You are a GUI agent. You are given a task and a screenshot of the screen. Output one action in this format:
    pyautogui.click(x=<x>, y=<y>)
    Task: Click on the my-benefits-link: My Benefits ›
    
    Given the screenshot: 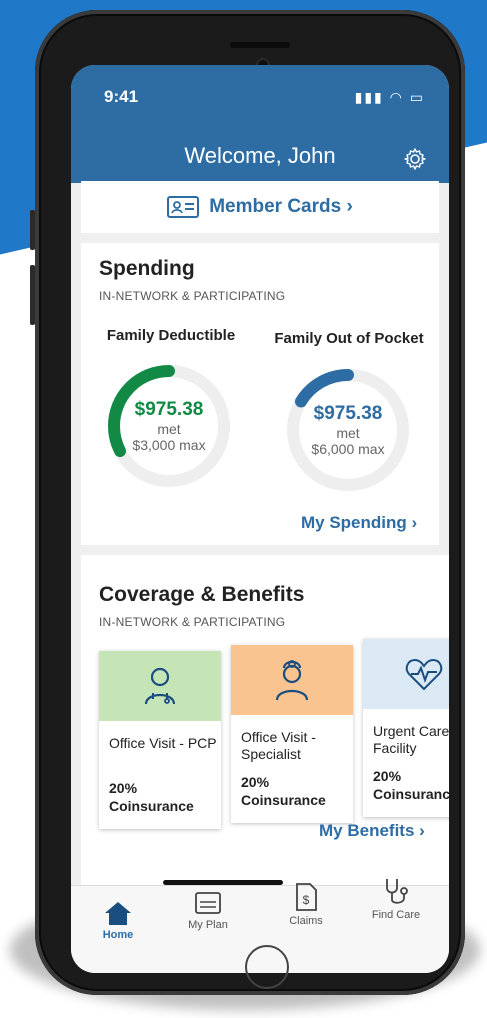 What is the action you would take?
    pyautogui.click(x=372, y=831)
    